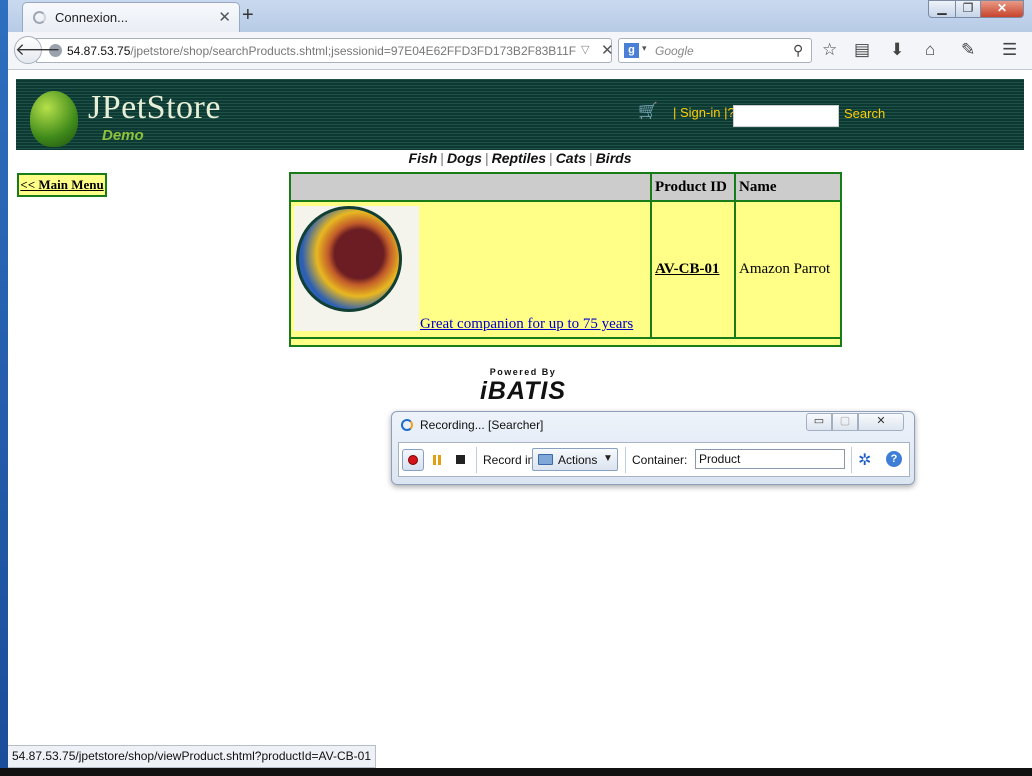  I want to click on column-header-product-id: Product ID, so click(693, 187).